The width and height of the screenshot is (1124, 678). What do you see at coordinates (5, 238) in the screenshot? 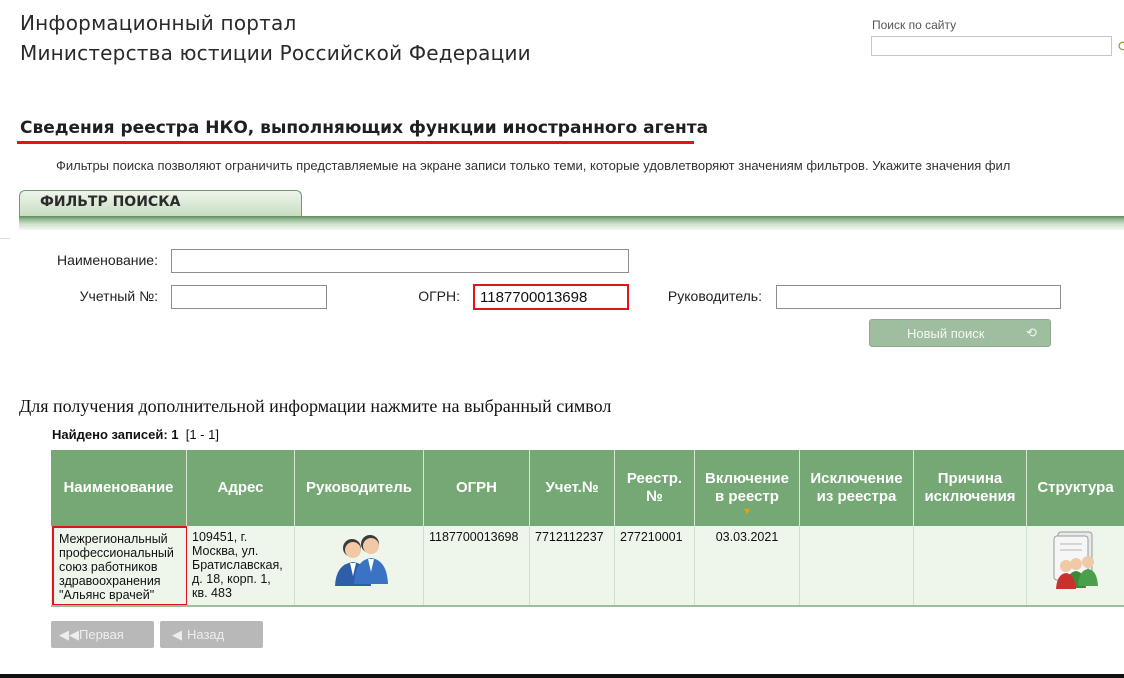
I see `divider` at bounding box center [5, 238].